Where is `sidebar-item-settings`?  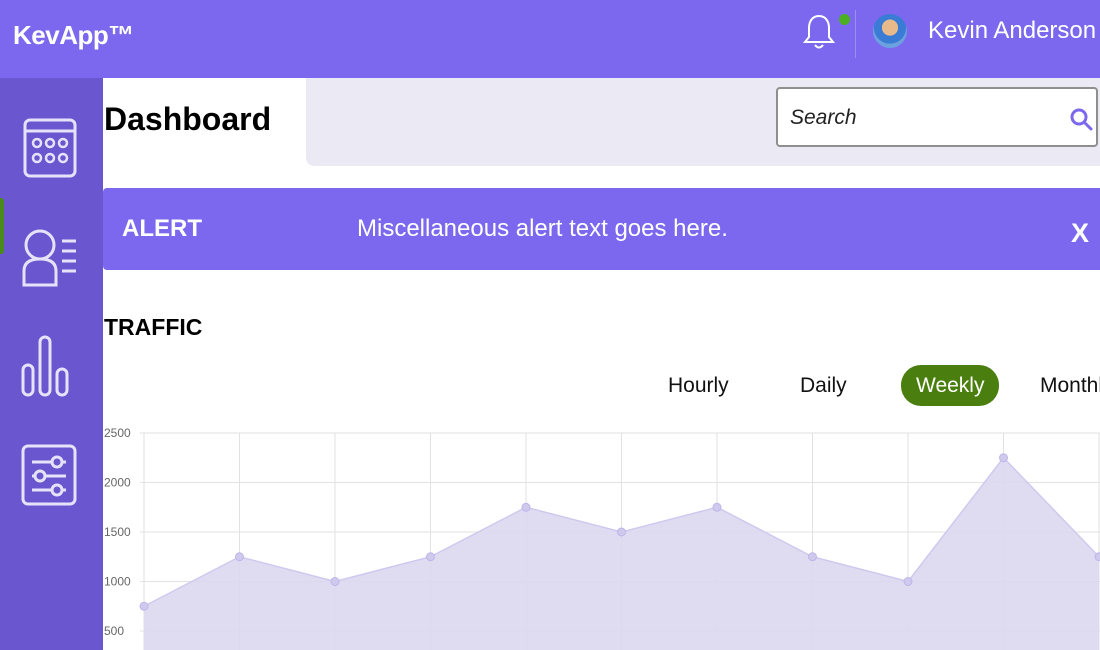 sidebar-item-settings is located at coordinates (50, 473).